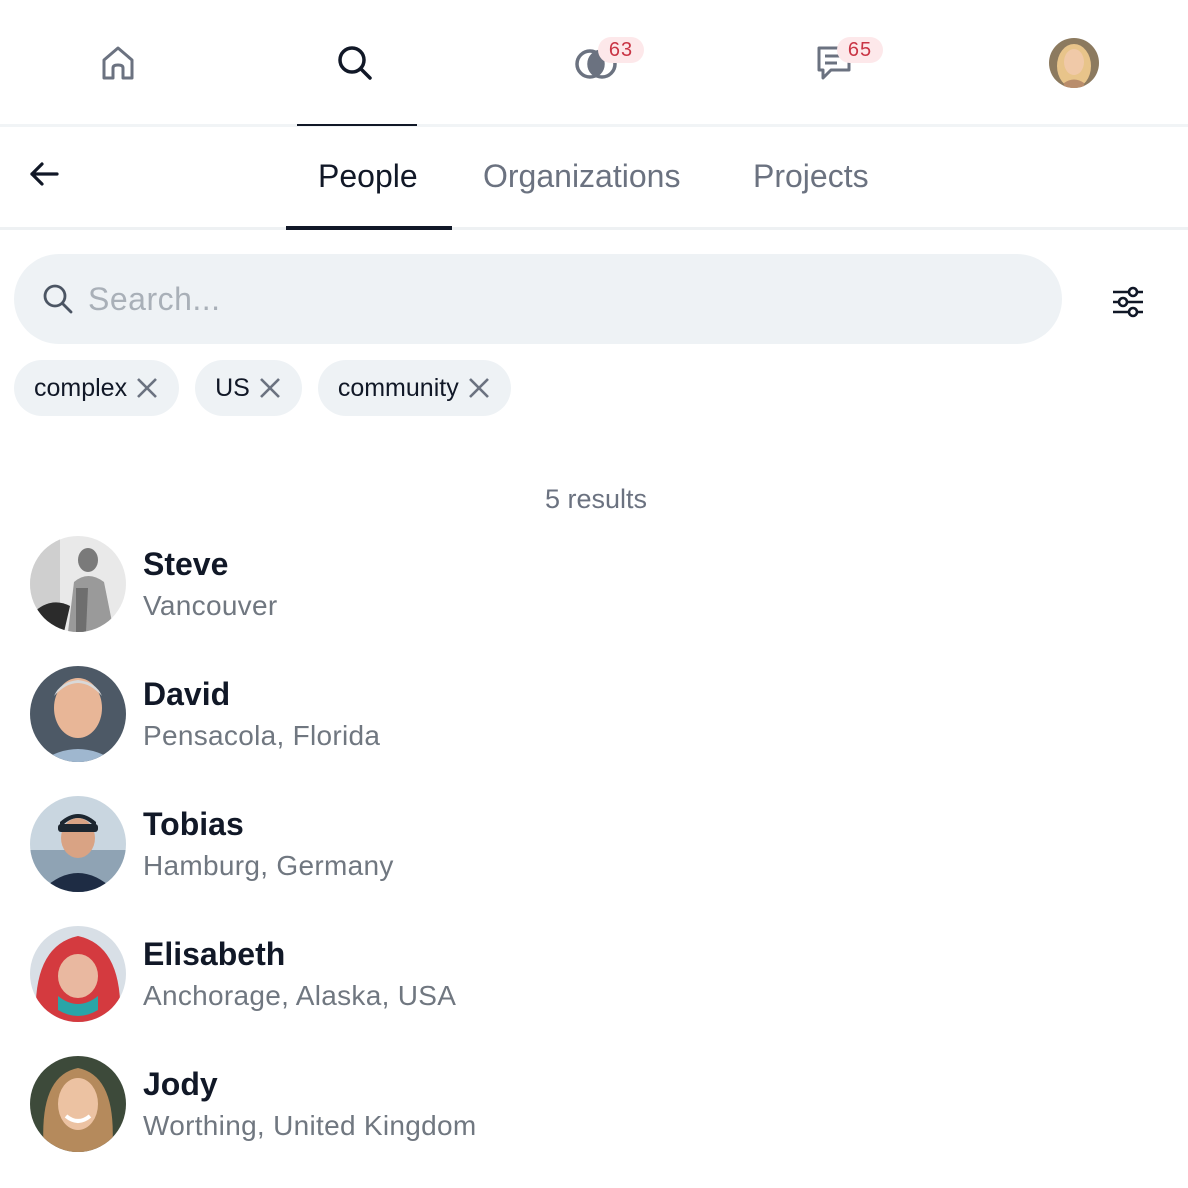 This screenshot has height=1188, width=1188. I want to click on list-item: Tobias Hamburg, Germany, so click(600, 861).